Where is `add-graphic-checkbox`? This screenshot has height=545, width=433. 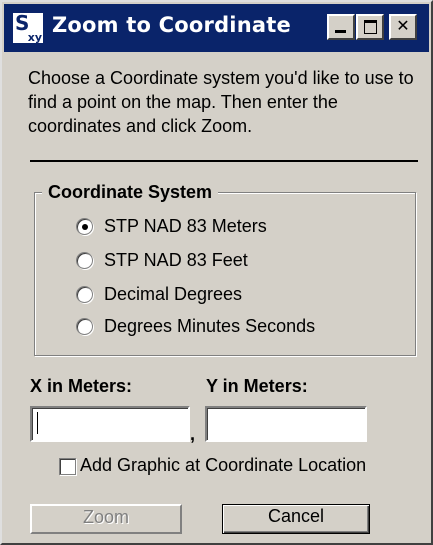 add-graphic-checkbox is located at coordinates (67, 466).